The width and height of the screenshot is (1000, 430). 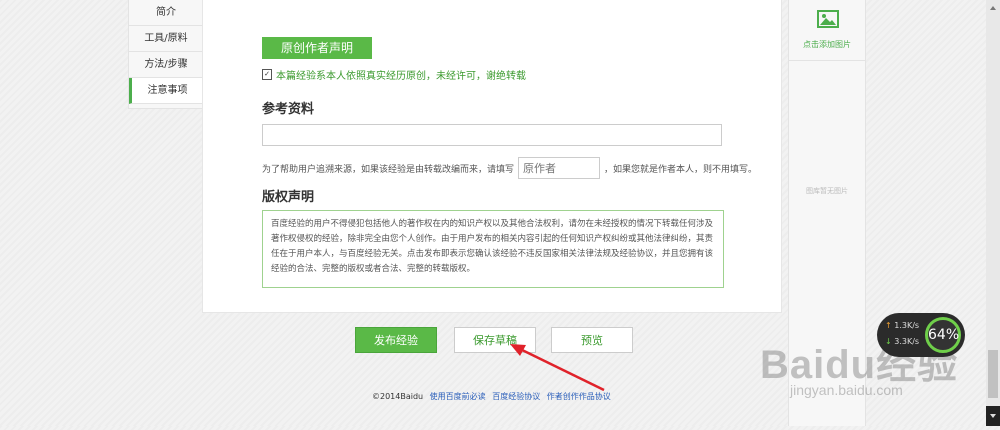 I want to click on original-checkbox: ✓, so click(x=267, y=74).